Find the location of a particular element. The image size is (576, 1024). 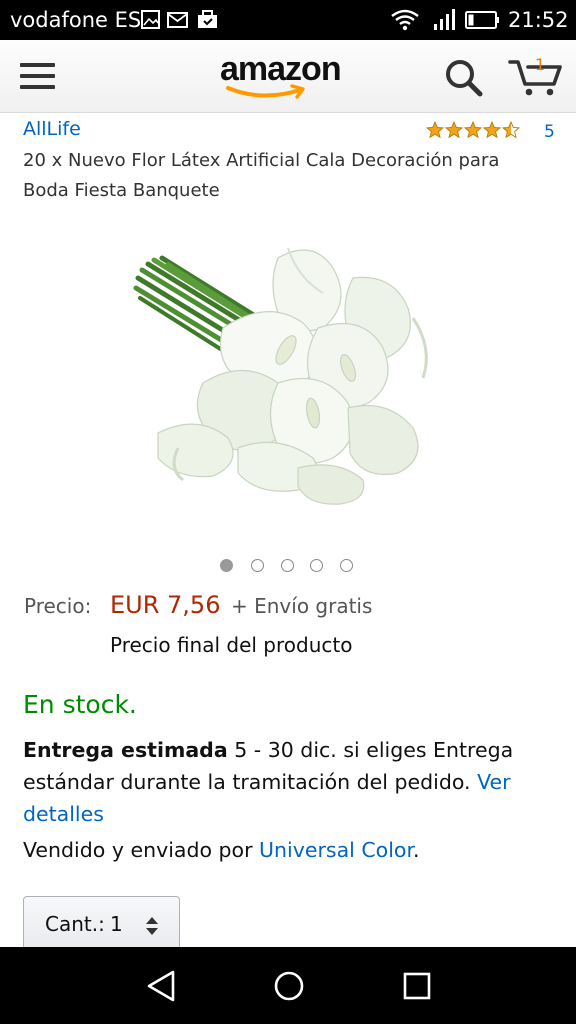

price-label: Precio: is located at coordinates (58, 606).